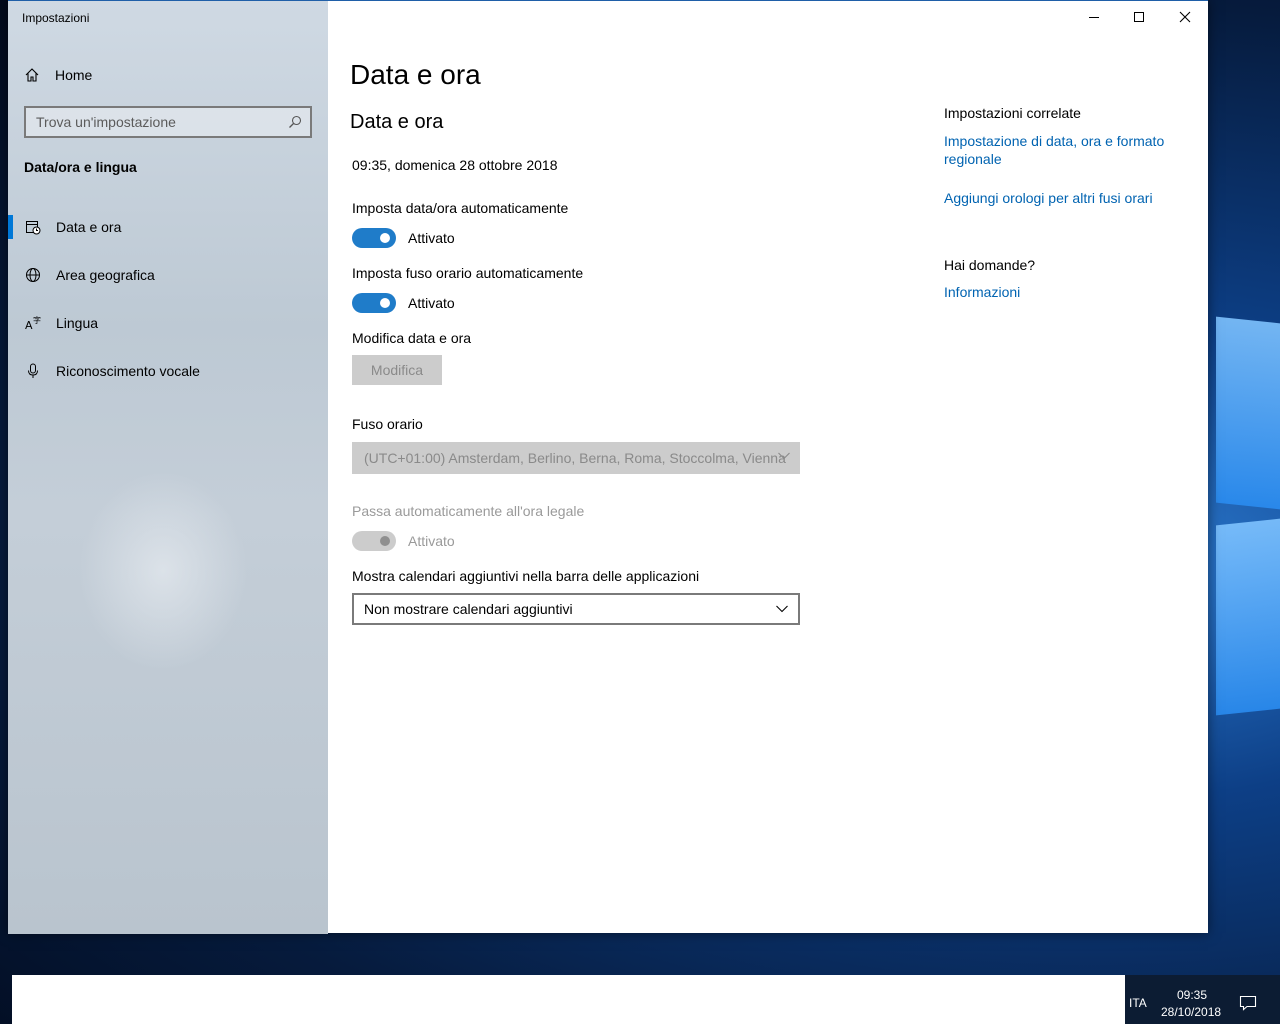 Image resolution: width=1280 pixels, height=1024 pixels. I want to click on sidebar-item-label: Riconoscimento vocale, so click(128, 371).